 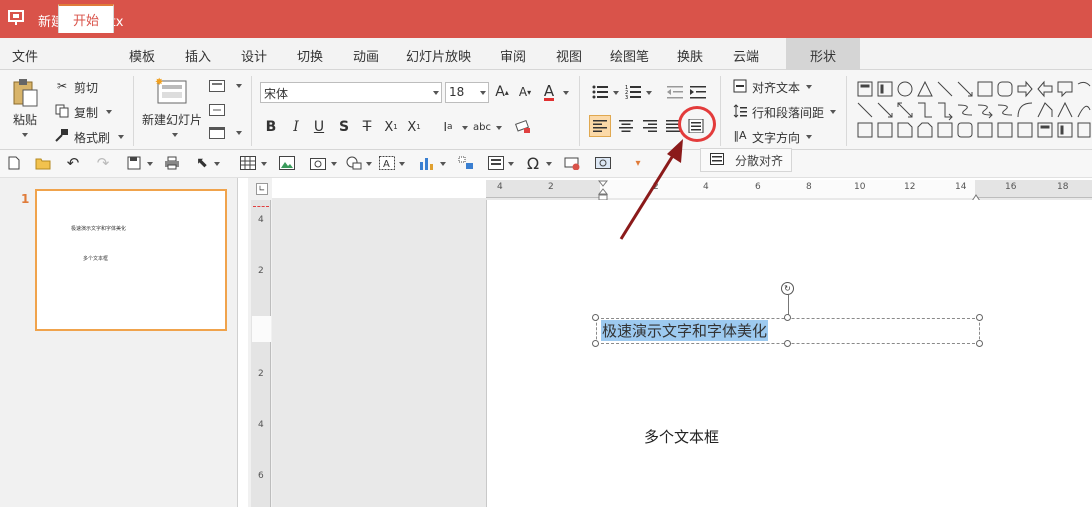 What do you see at coordinates (465, 128) in the screenshot?
I see `text-effects-caret` at bounding box center [465, 128].